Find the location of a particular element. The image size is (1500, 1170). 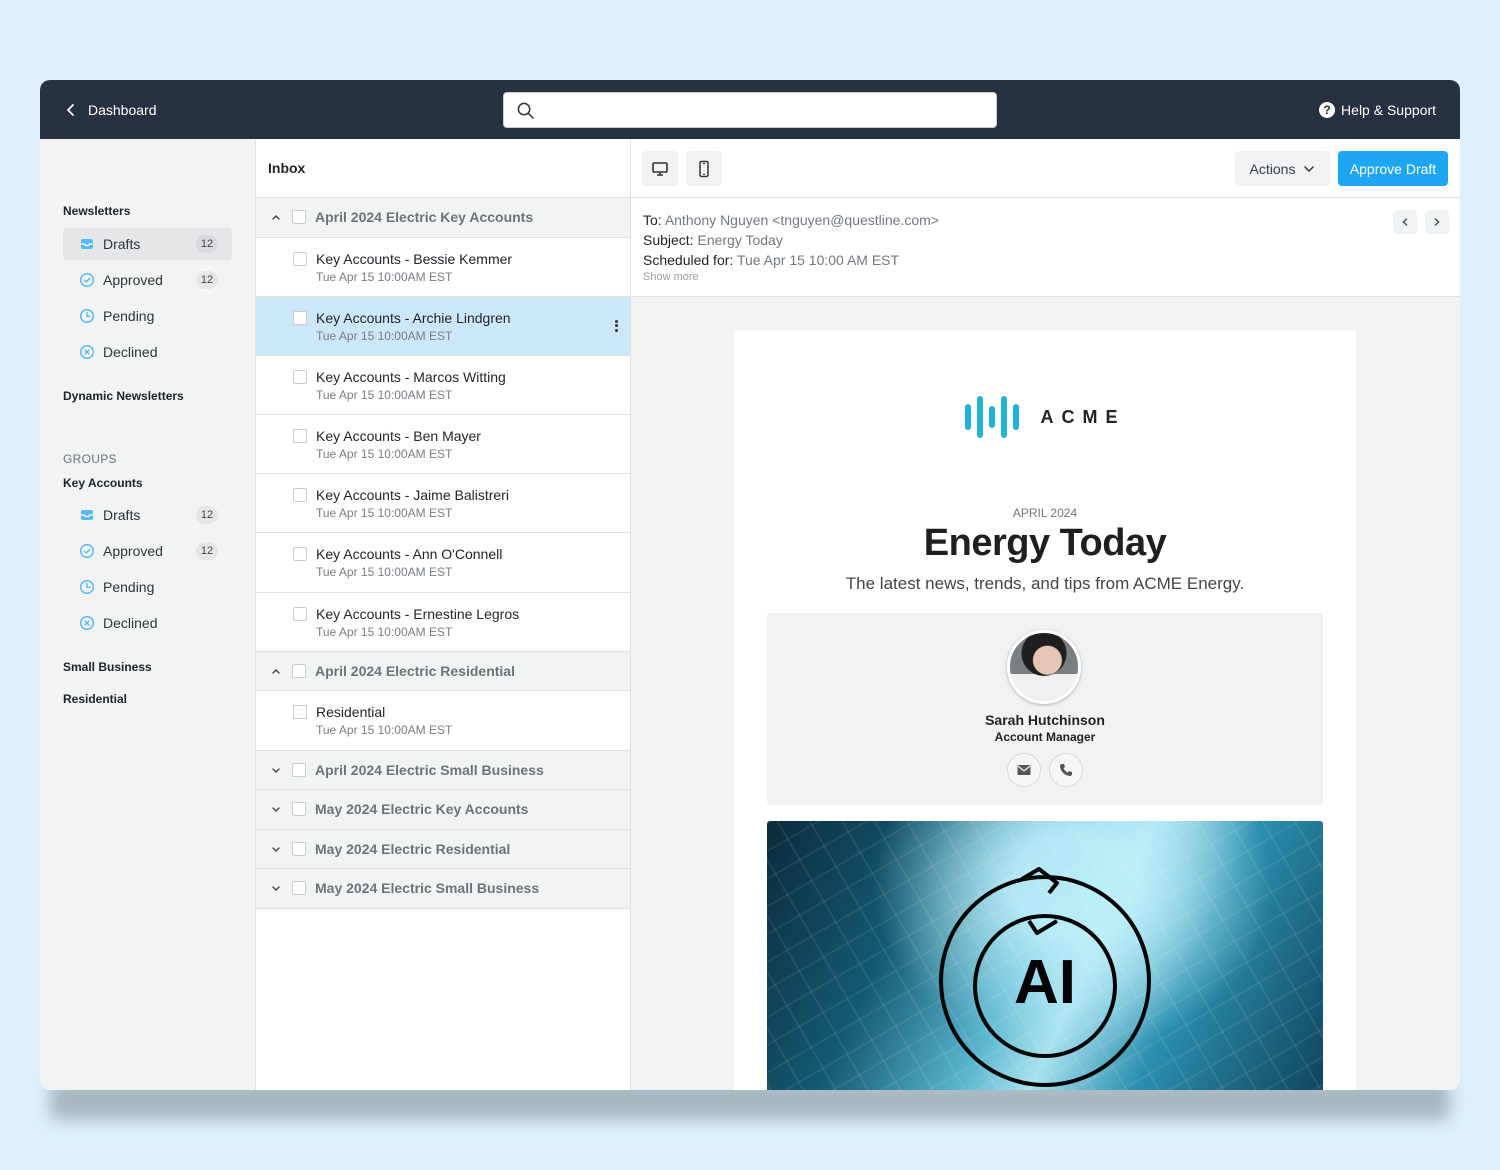

contact-role: Account Manager is located at coordinates (1045, 737).